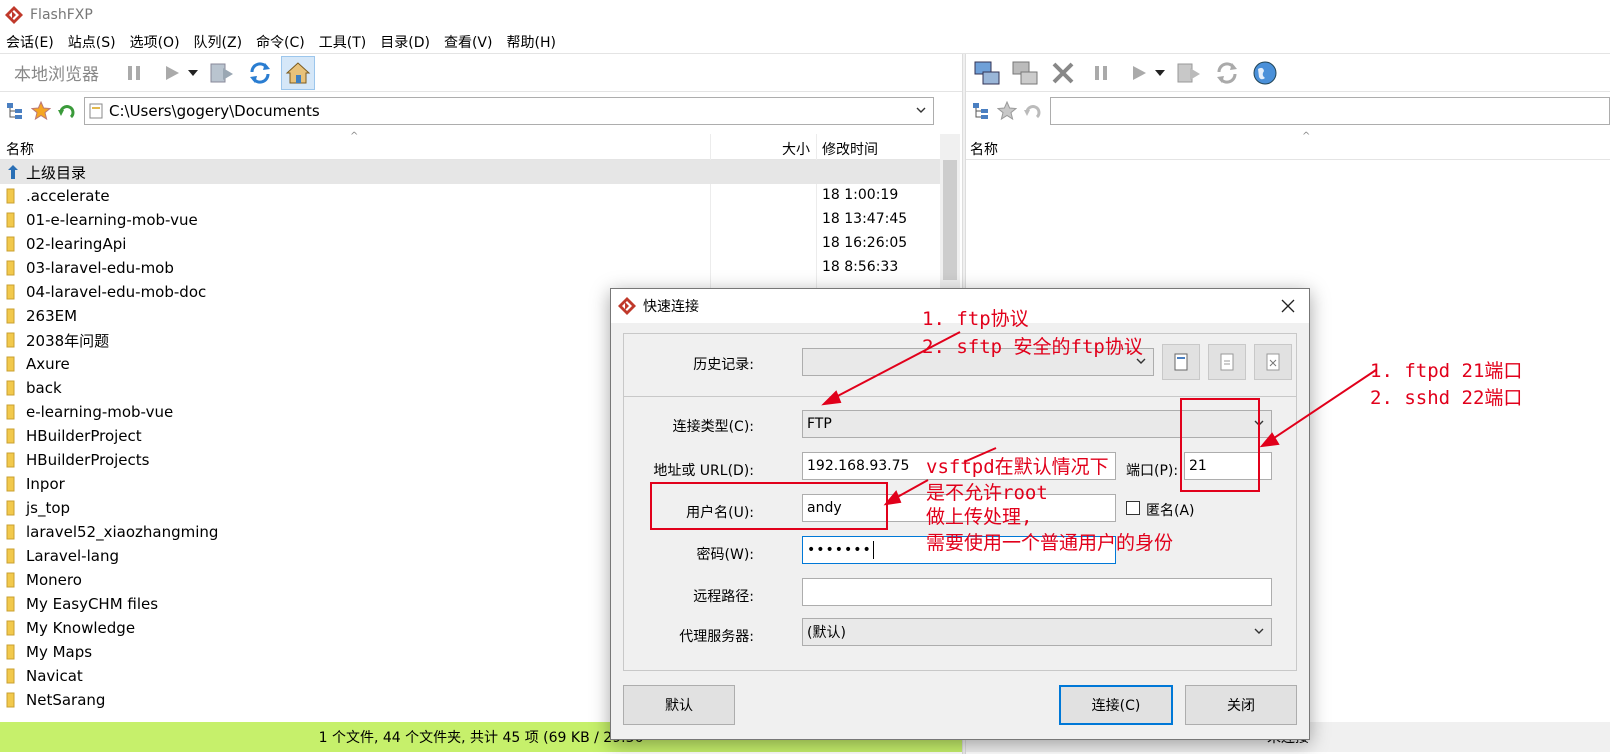 This screenshot has width=1610, height=754. Describe the element at coordinates (20, 149) in the screenshot. I see `column-name: 名称` at that location.